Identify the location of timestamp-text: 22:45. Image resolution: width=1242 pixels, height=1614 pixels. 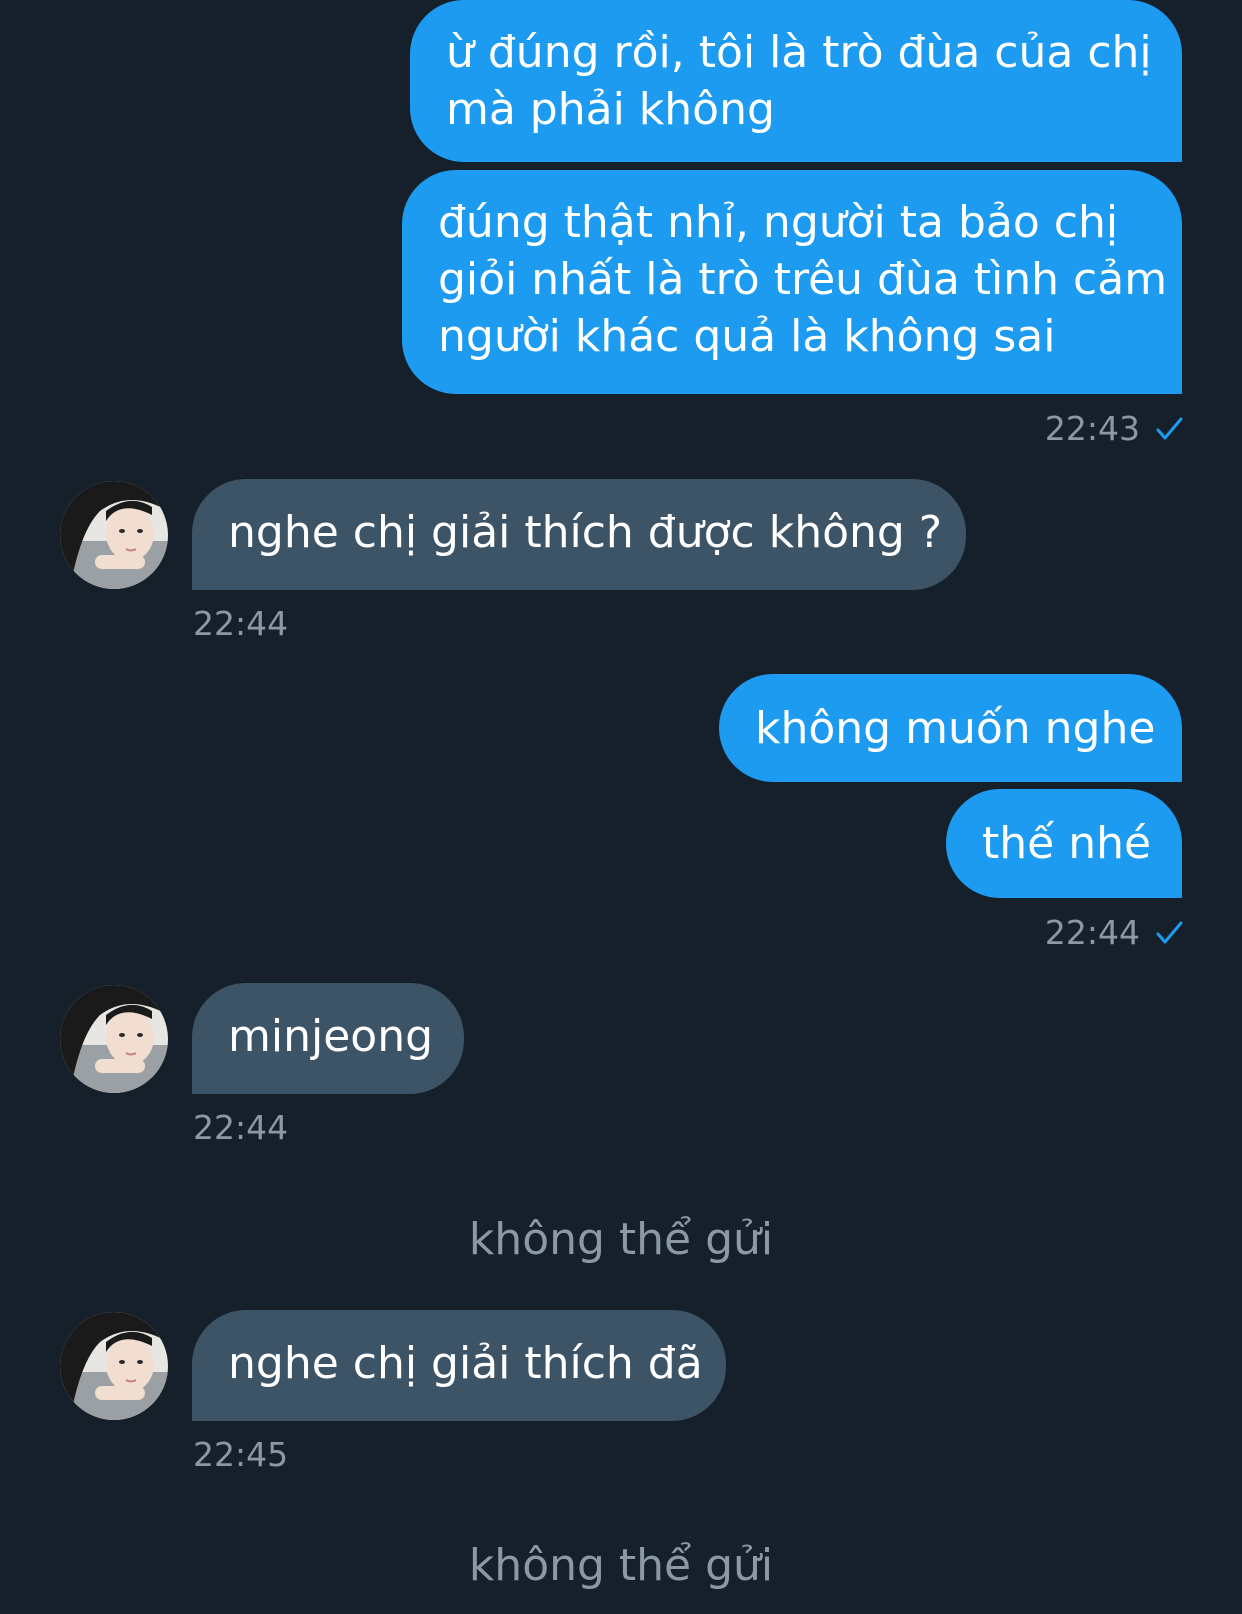
(241, 1454).